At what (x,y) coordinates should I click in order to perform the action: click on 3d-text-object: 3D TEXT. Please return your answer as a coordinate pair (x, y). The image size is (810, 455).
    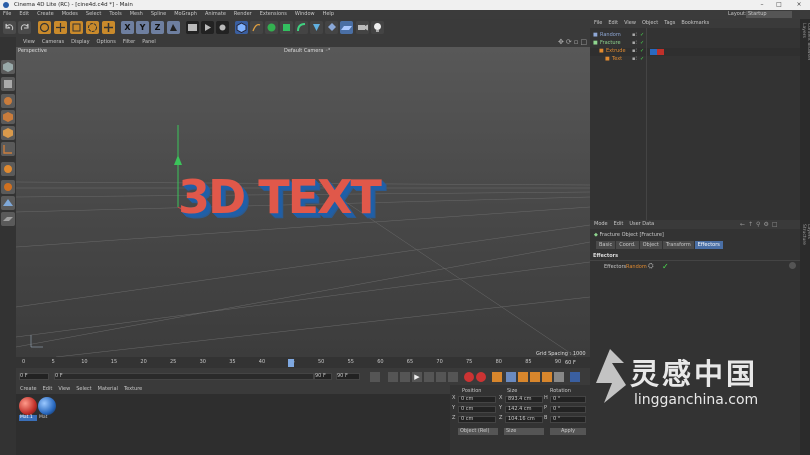
    Looking at the image, I should click on (280, 197).